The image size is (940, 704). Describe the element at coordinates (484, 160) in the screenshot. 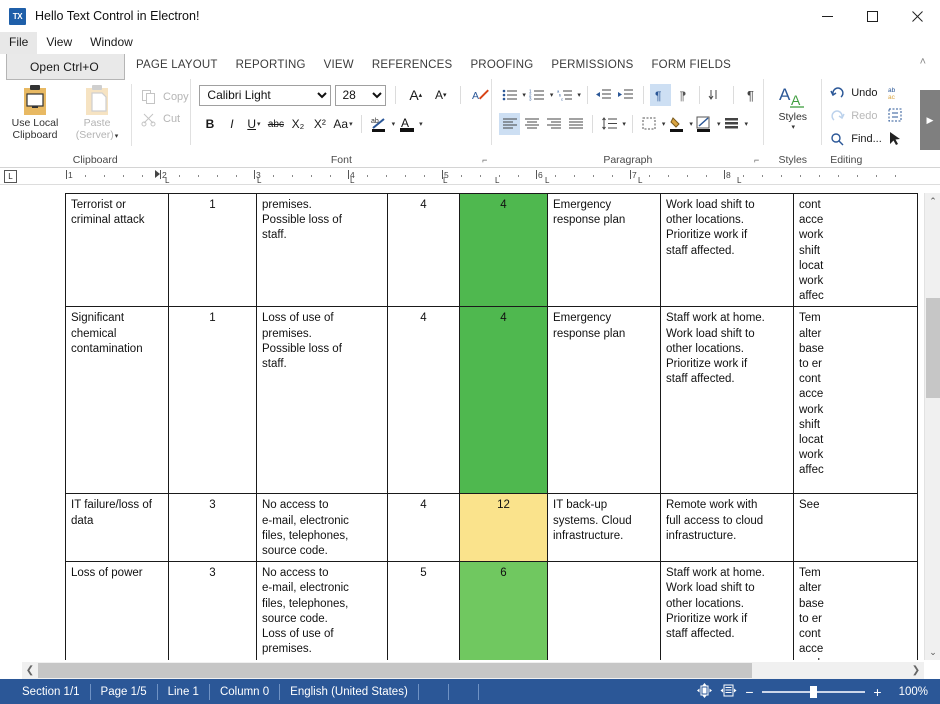

I see `font-dialog-launcher-icon: ⌐` at that location.